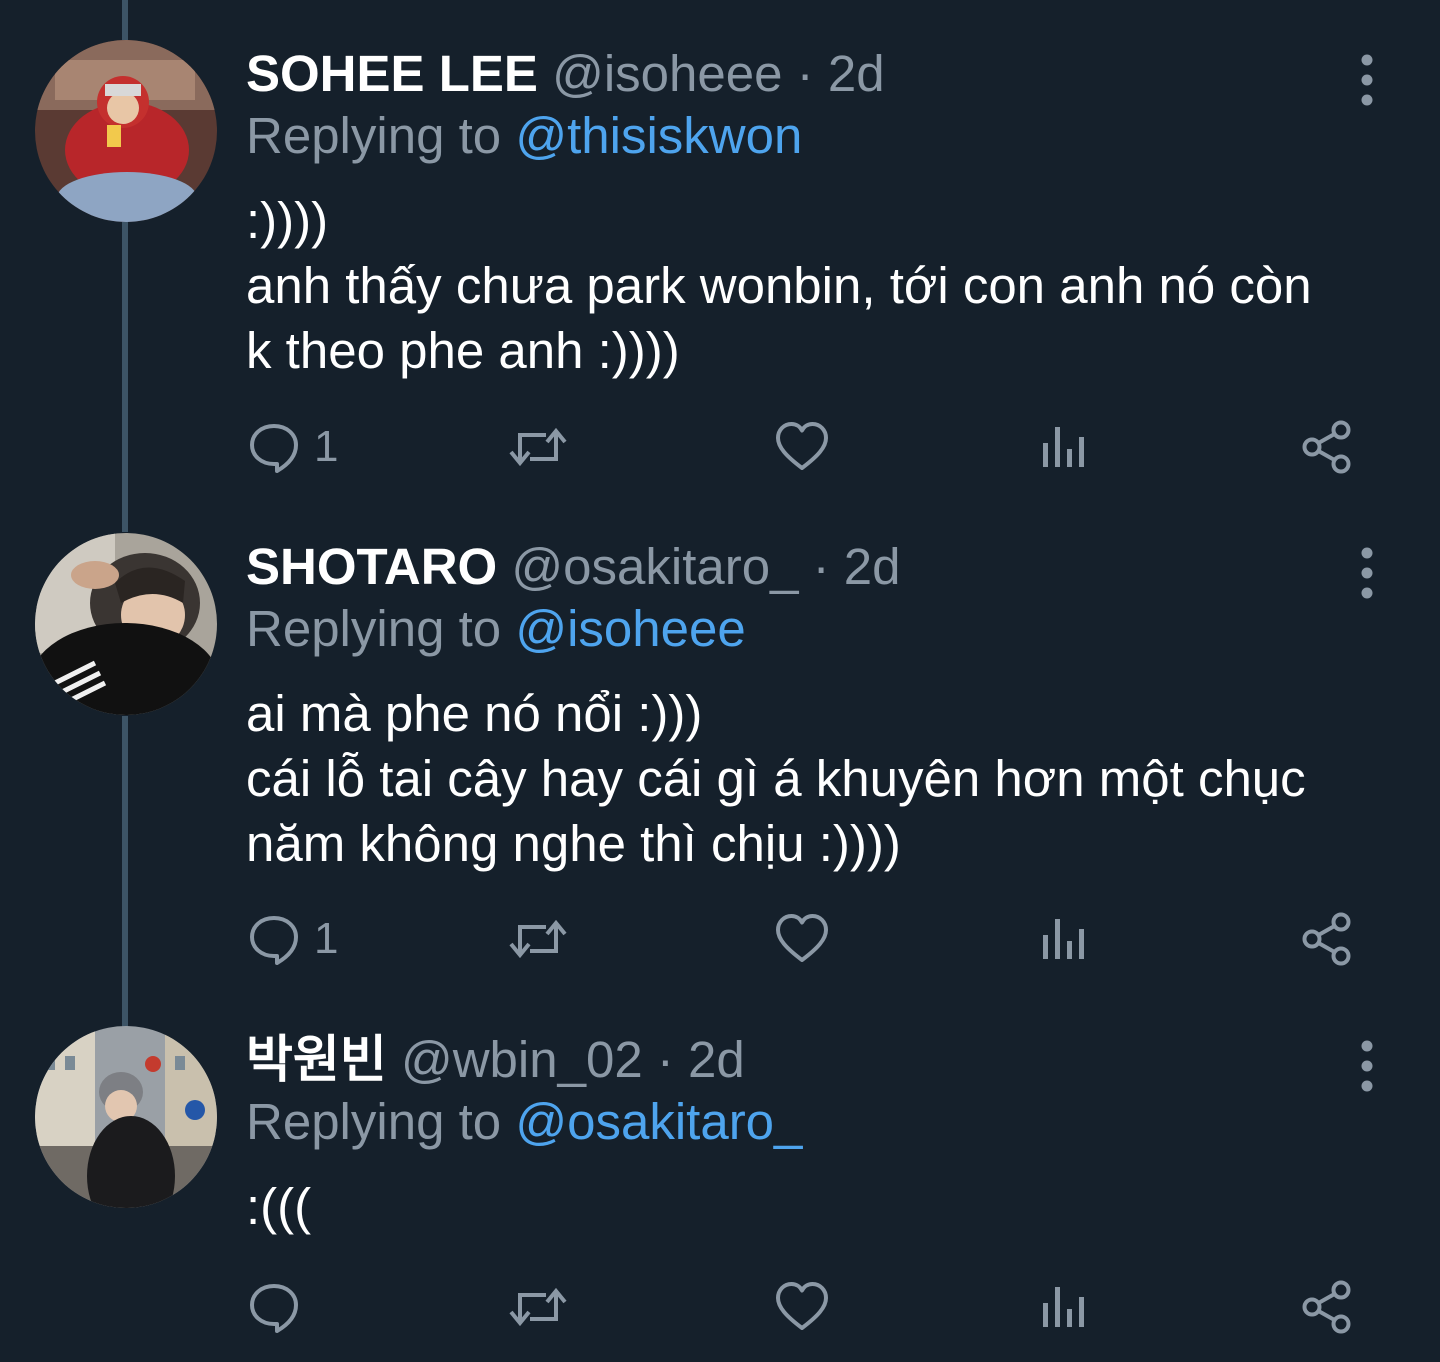  What do you see at coordinates (463, 350) in the screenshot?
I see `tweet-text-line: k theo phe anh :))))` at bounding box center [463, 350].